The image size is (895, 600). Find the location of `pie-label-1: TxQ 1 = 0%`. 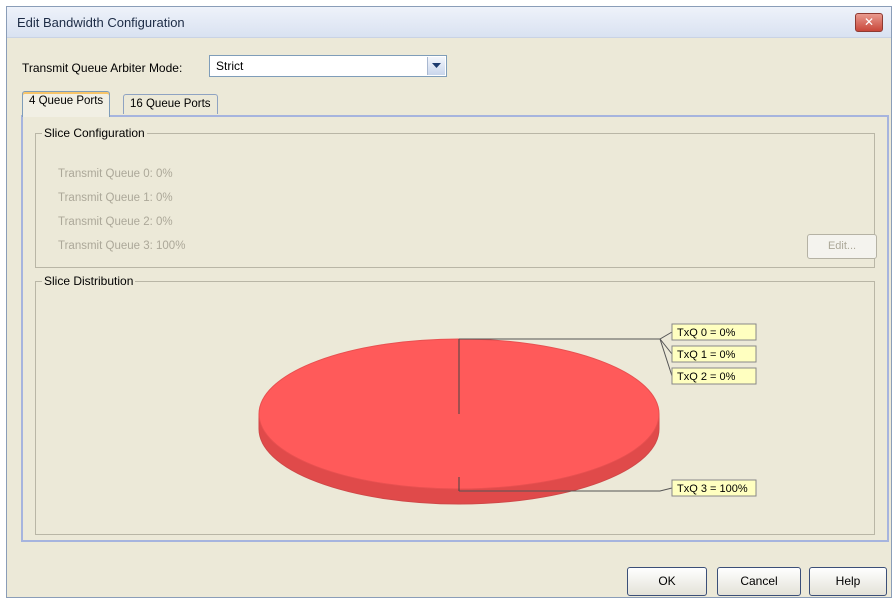

pie-label-1: TxQ 1 = 0% is located at coordinates (706, 355).